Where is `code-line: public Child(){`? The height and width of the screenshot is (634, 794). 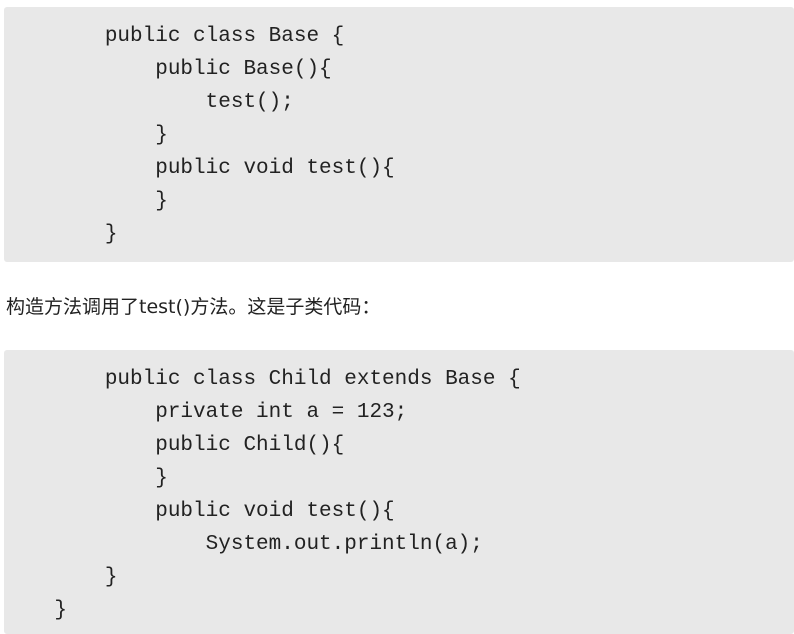 code-line: public Child(){ is located at coordinates (174, 445).